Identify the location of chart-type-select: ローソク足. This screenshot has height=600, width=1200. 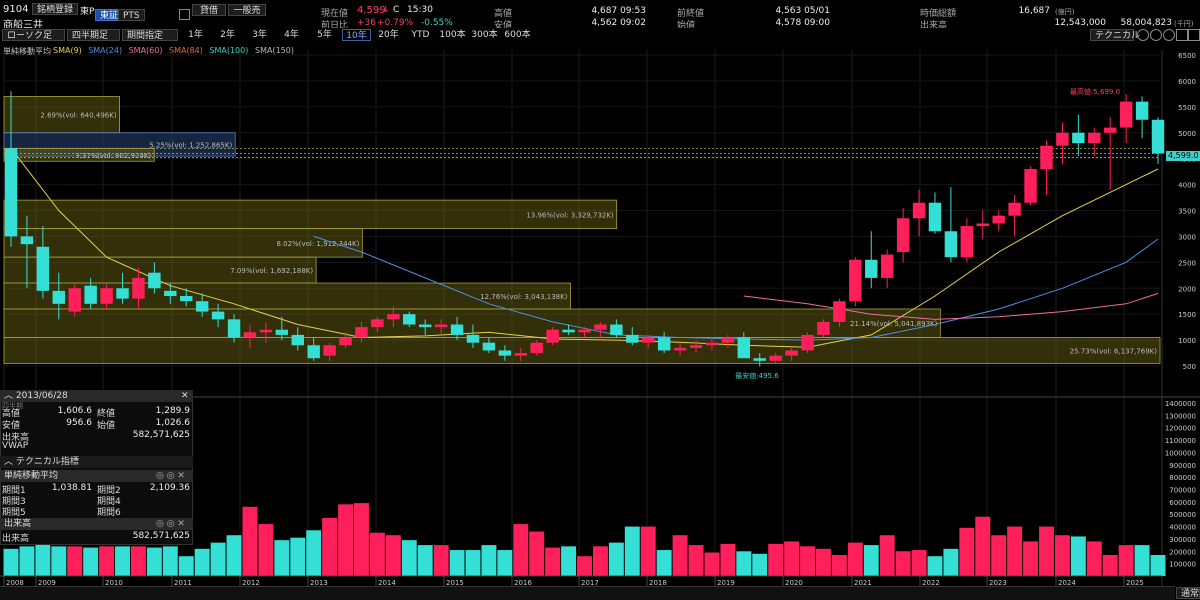
(33, 35).